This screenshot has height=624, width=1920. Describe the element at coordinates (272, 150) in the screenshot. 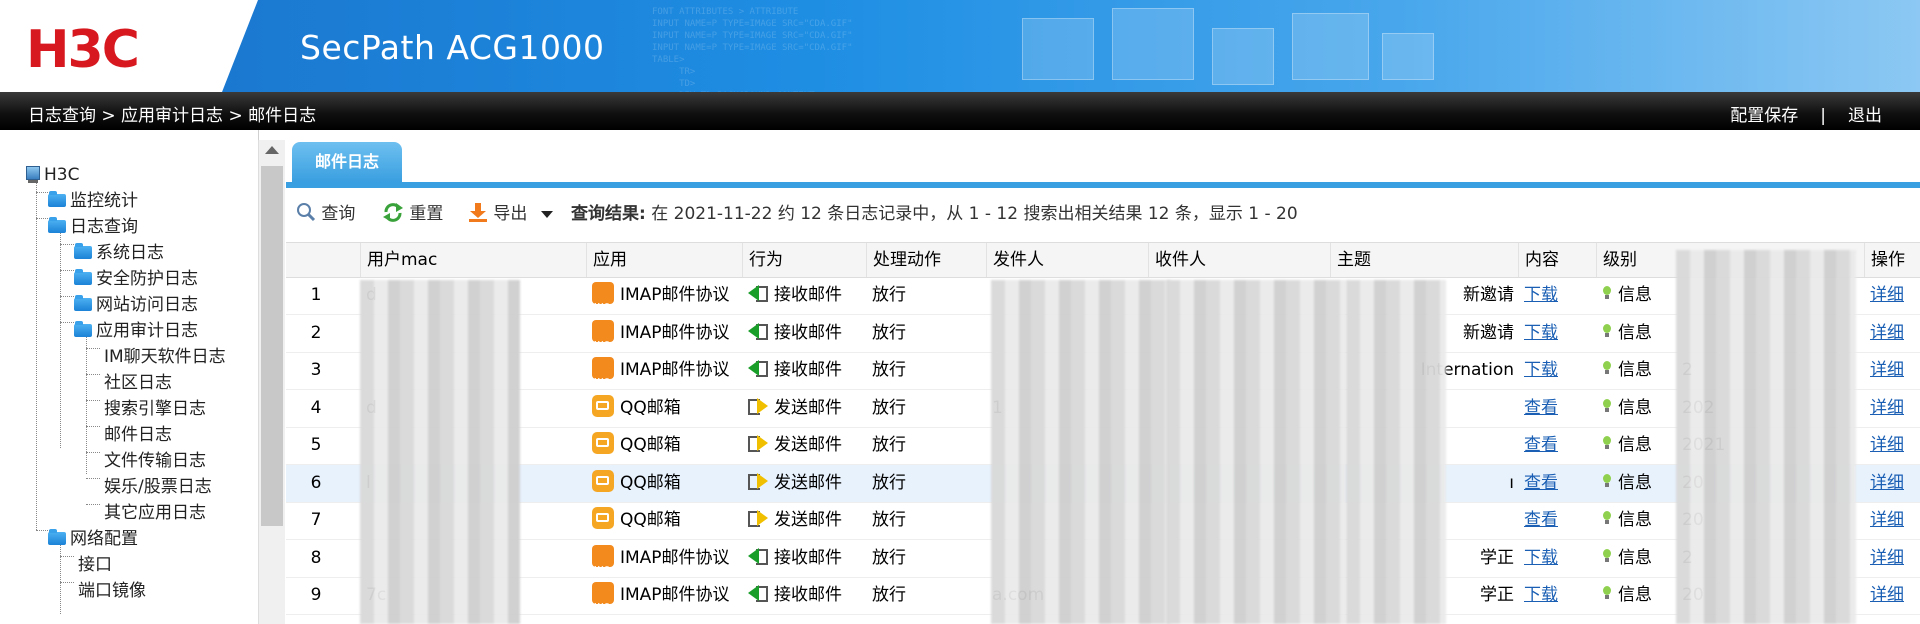

I see `scroll-up-icon` at that location.